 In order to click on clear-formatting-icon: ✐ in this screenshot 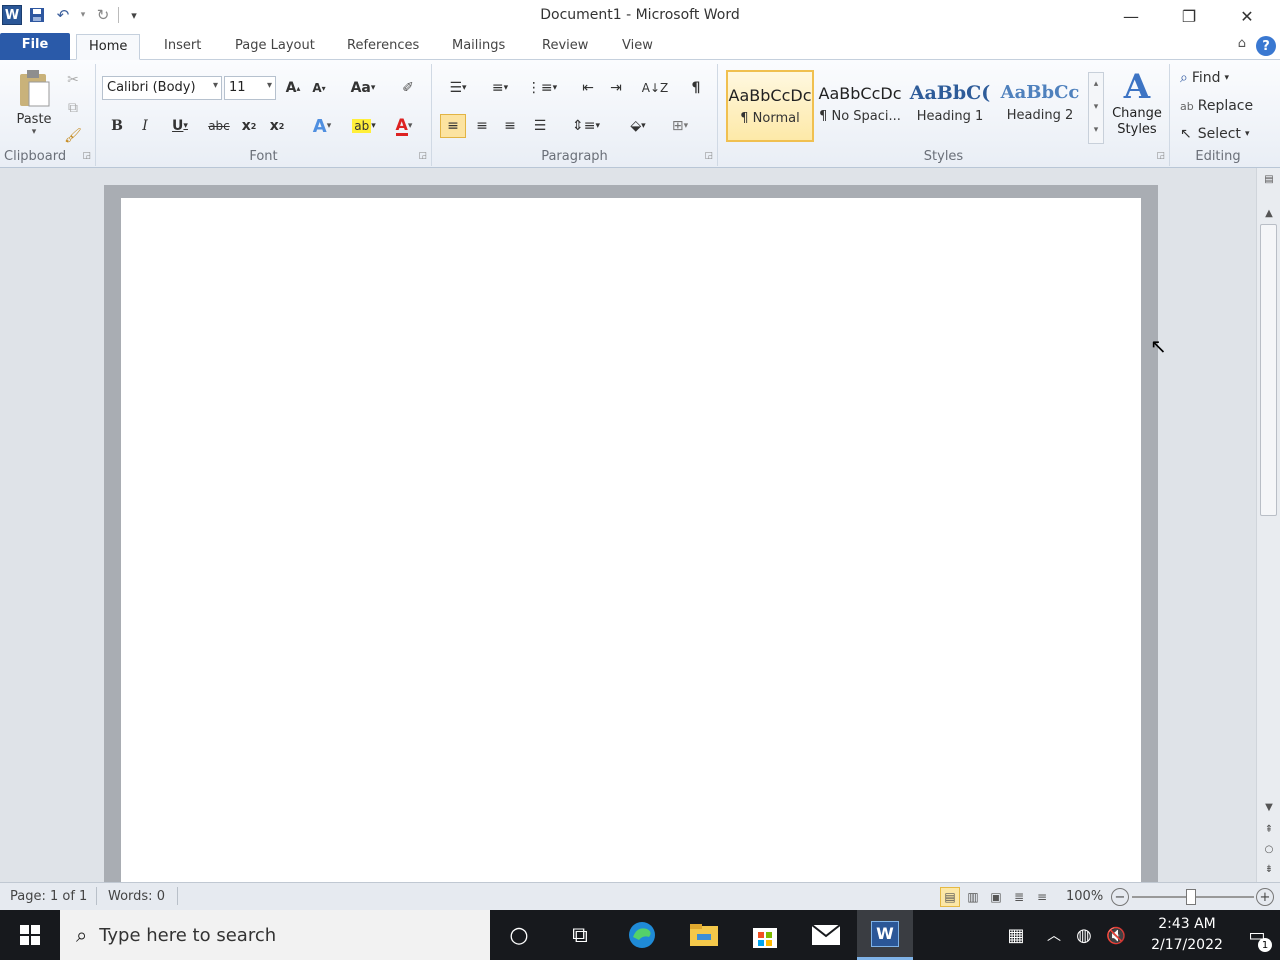, I will do `click(408, 88)`.